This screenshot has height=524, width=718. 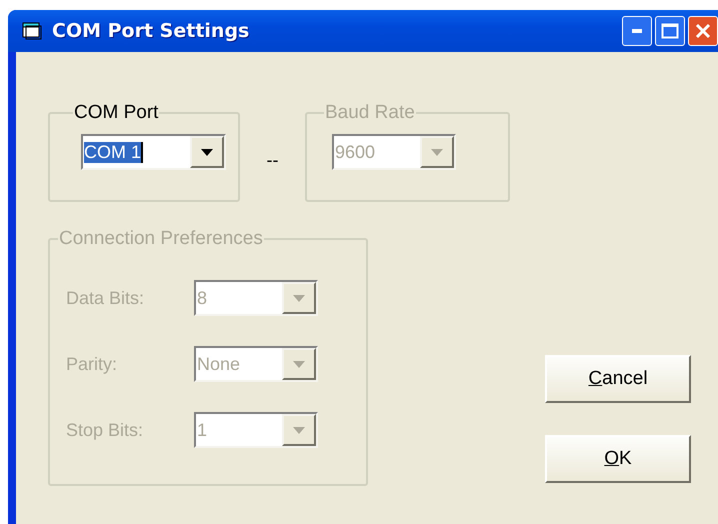 I want to click on window-title: COM Port Settings, so click(x=151, y=31).